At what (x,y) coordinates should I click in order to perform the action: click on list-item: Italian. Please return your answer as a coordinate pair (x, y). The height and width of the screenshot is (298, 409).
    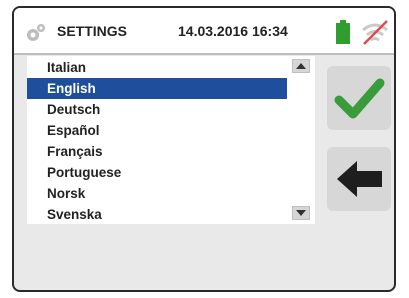
    Looking at the image, I should click on (157, 67).